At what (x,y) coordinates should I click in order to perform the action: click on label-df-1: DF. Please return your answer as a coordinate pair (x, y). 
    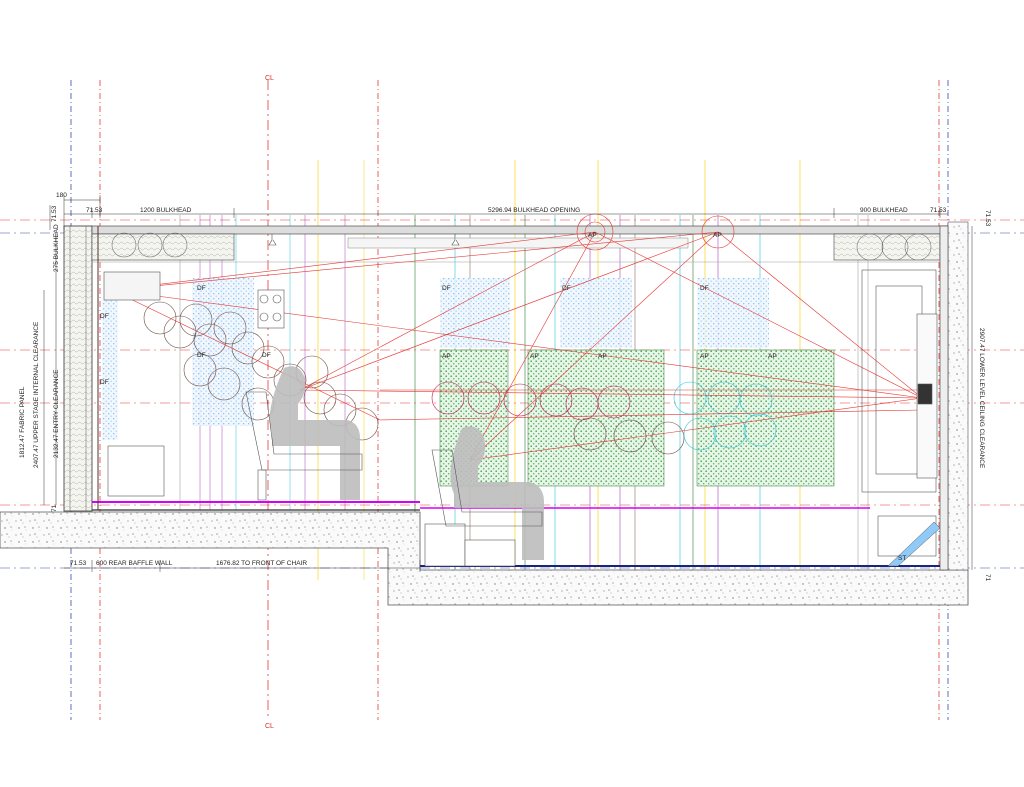
    Looking at the image, I should click on (201, 288).